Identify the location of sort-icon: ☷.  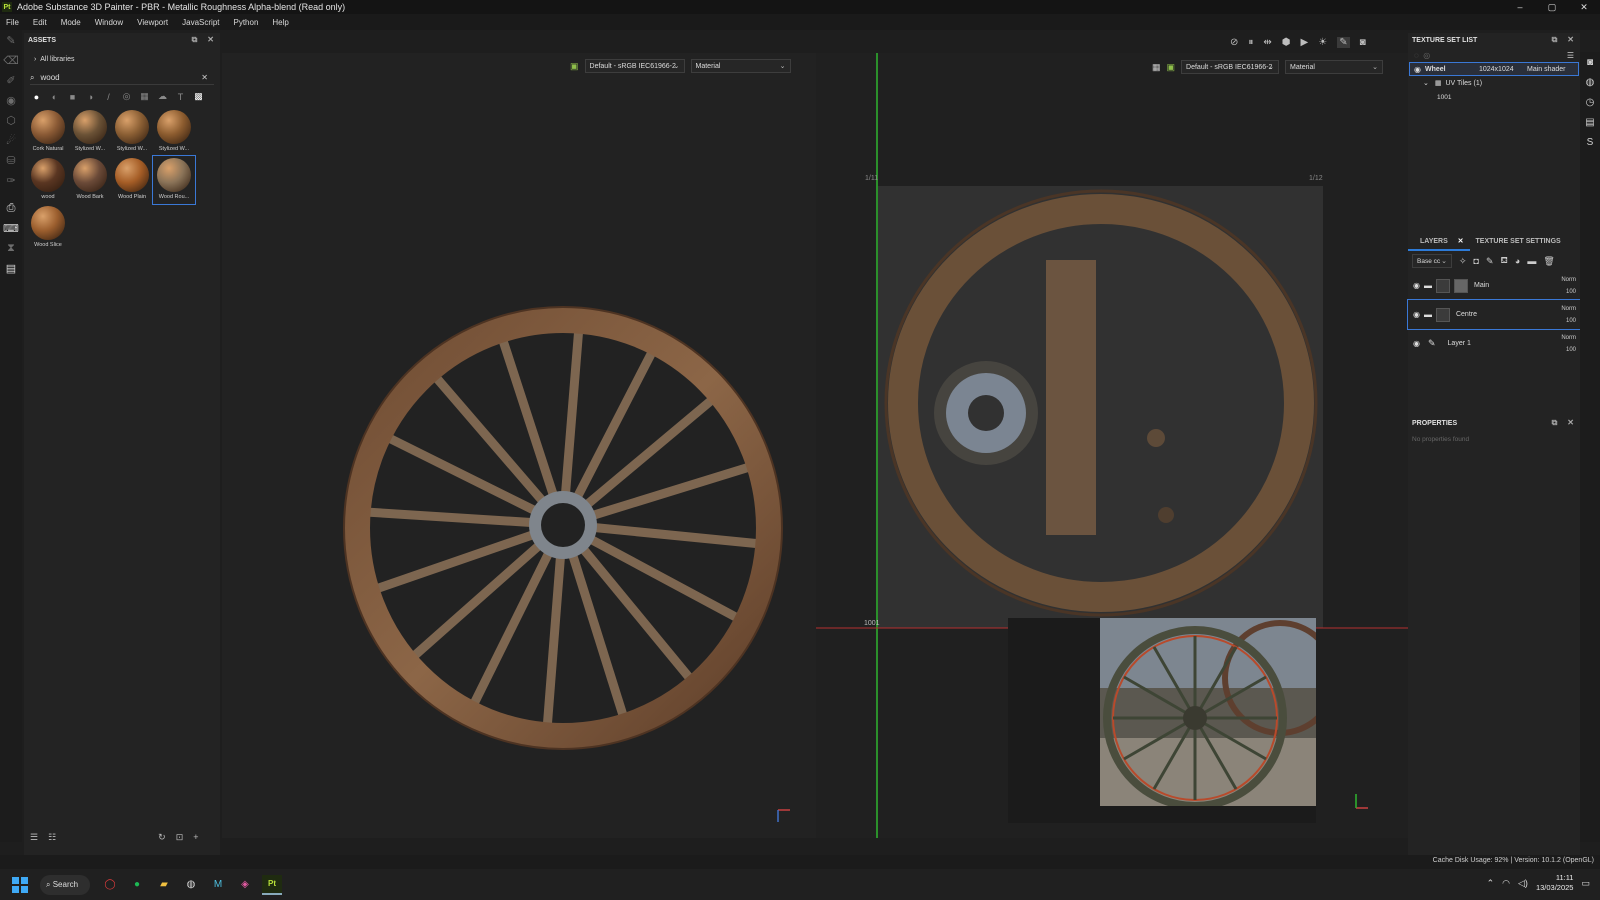
(52, 837).